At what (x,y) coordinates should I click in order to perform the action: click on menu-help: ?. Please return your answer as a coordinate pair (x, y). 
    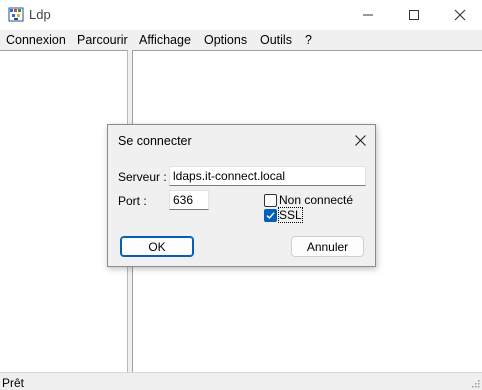
    Looking at the image, I should click on (308, 40).